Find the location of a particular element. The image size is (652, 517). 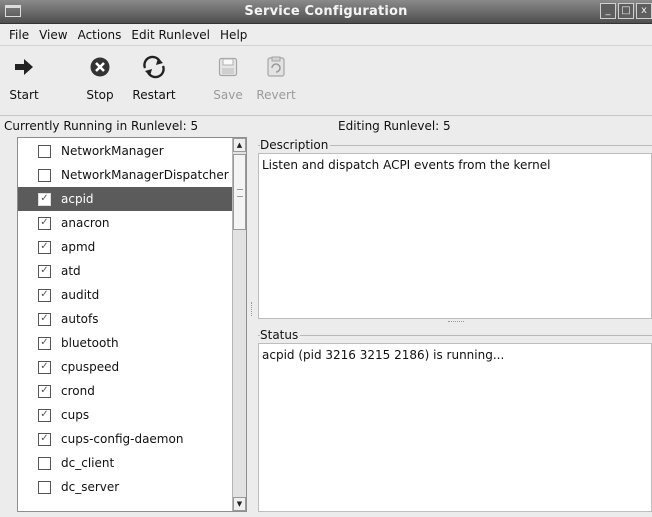

restart-button: Restart is located at coordinates (154, 77).